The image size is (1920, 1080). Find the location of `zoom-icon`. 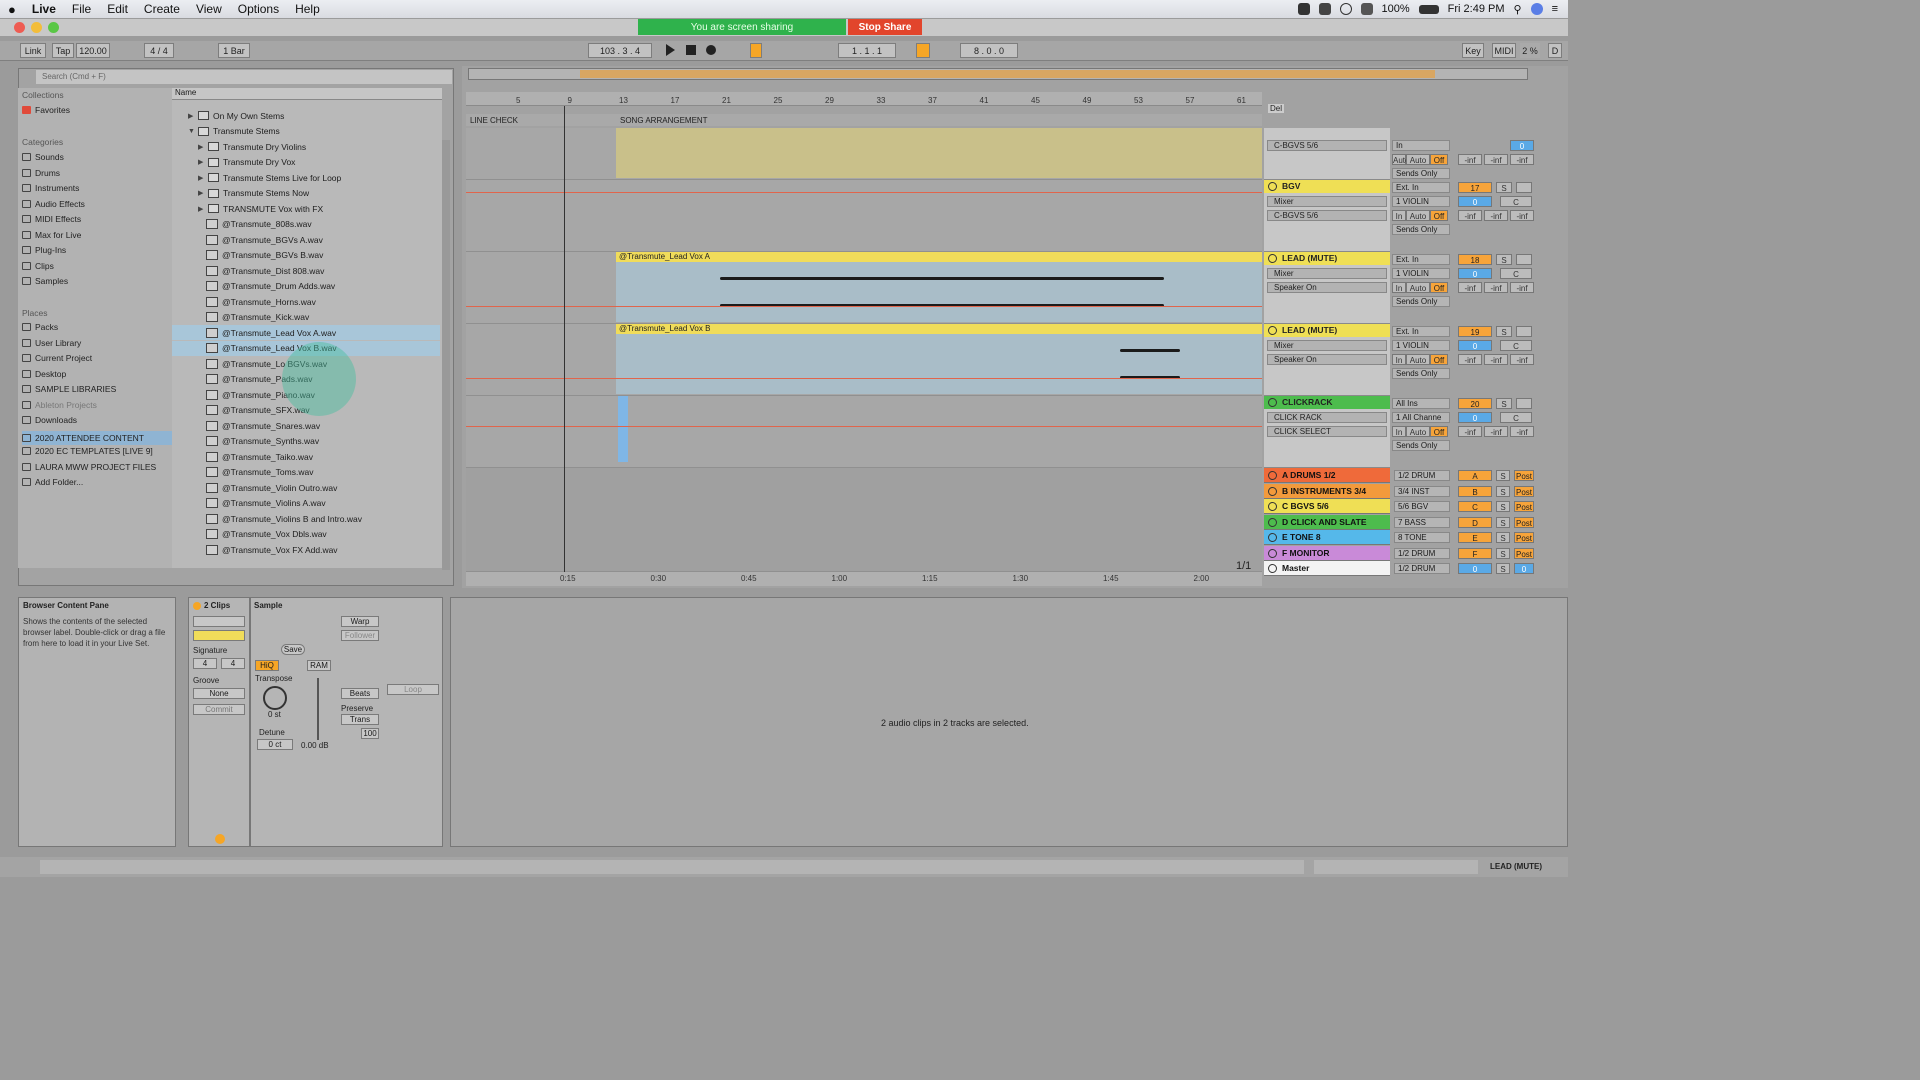

zoom-icon is located at coordinates (1303, 9).